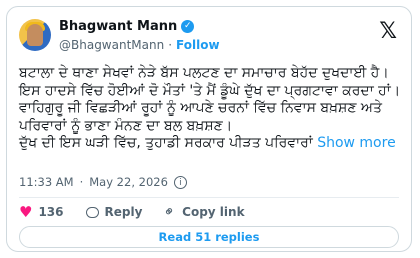 The height and width of the screenshot is (258, 420). Describe the element at coordinates (180, 182) in the screenshot. I see `info-icon: i` at that location.